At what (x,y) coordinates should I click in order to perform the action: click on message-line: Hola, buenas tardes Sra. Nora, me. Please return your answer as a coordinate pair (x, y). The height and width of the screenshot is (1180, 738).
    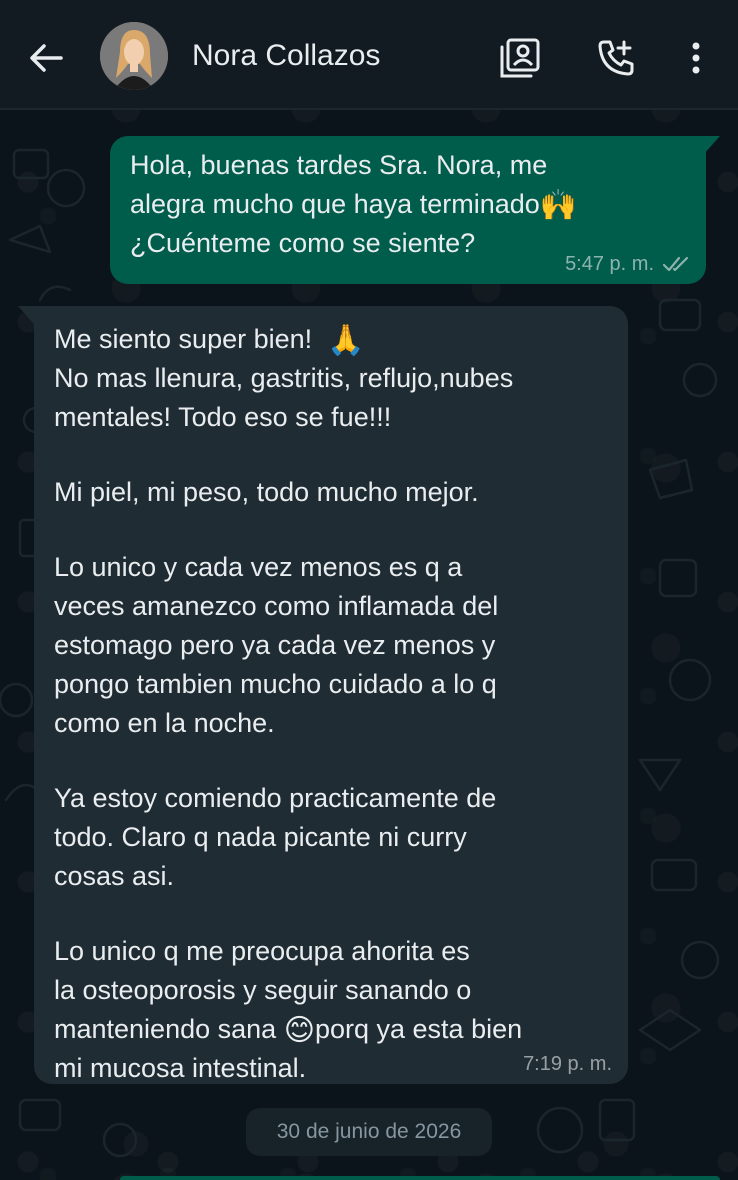
    Looking at the image, I should click on (339, 165).